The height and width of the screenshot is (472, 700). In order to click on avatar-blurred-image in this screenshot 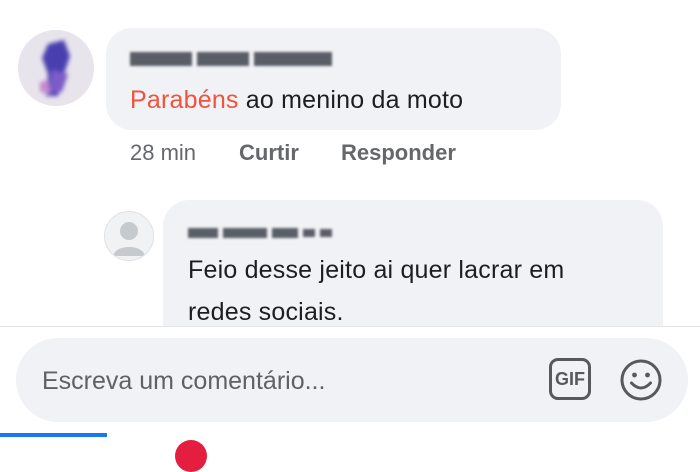, I will do `click(56, 68)`.